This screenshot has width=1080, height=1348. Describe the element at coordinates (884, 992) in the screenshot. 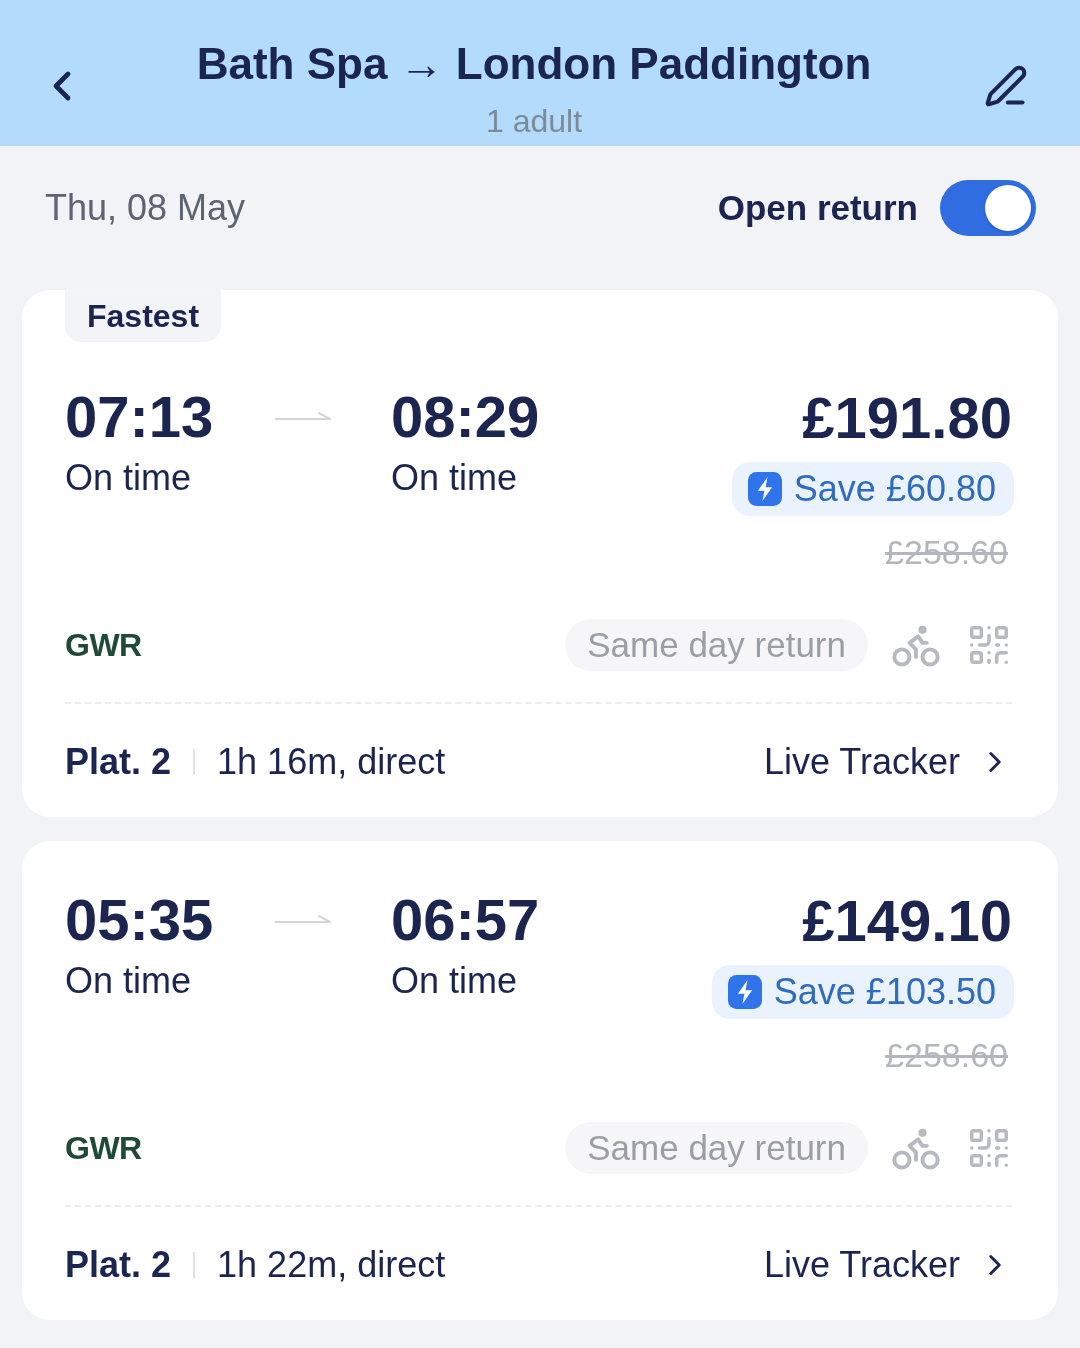

I see `saving-text: Save £103.50` at that location.